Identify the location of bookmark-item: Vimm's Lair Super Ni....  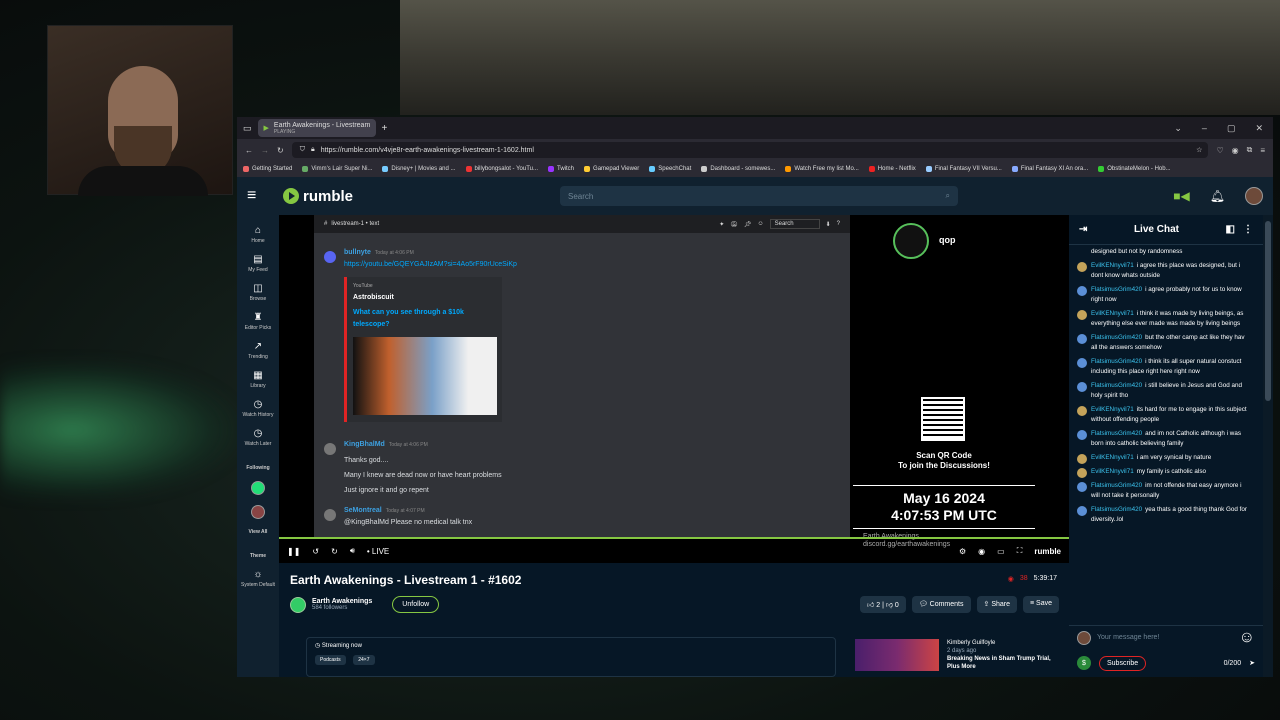
(337, 169).